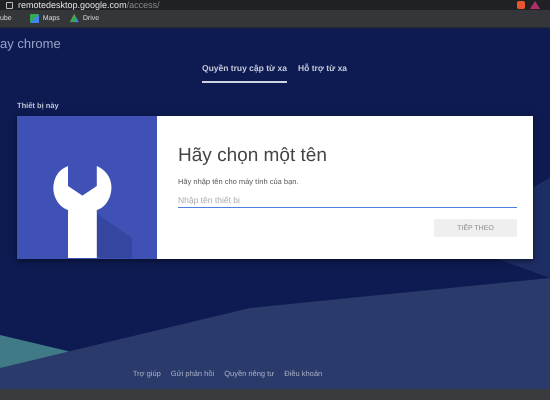 The height and width of the screenshot is (400, 550). Describe the element at coordinates (34, 18) in the screenshot. I see `map-icon` at that location.